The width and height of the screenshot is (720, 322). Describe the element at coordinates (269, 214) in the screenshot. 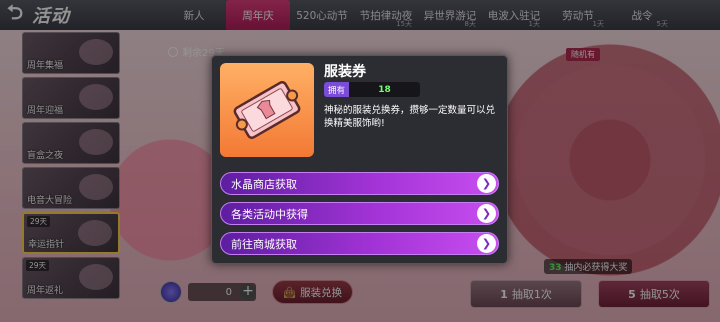

I see `source-label: 各类活动中获得` at that location.